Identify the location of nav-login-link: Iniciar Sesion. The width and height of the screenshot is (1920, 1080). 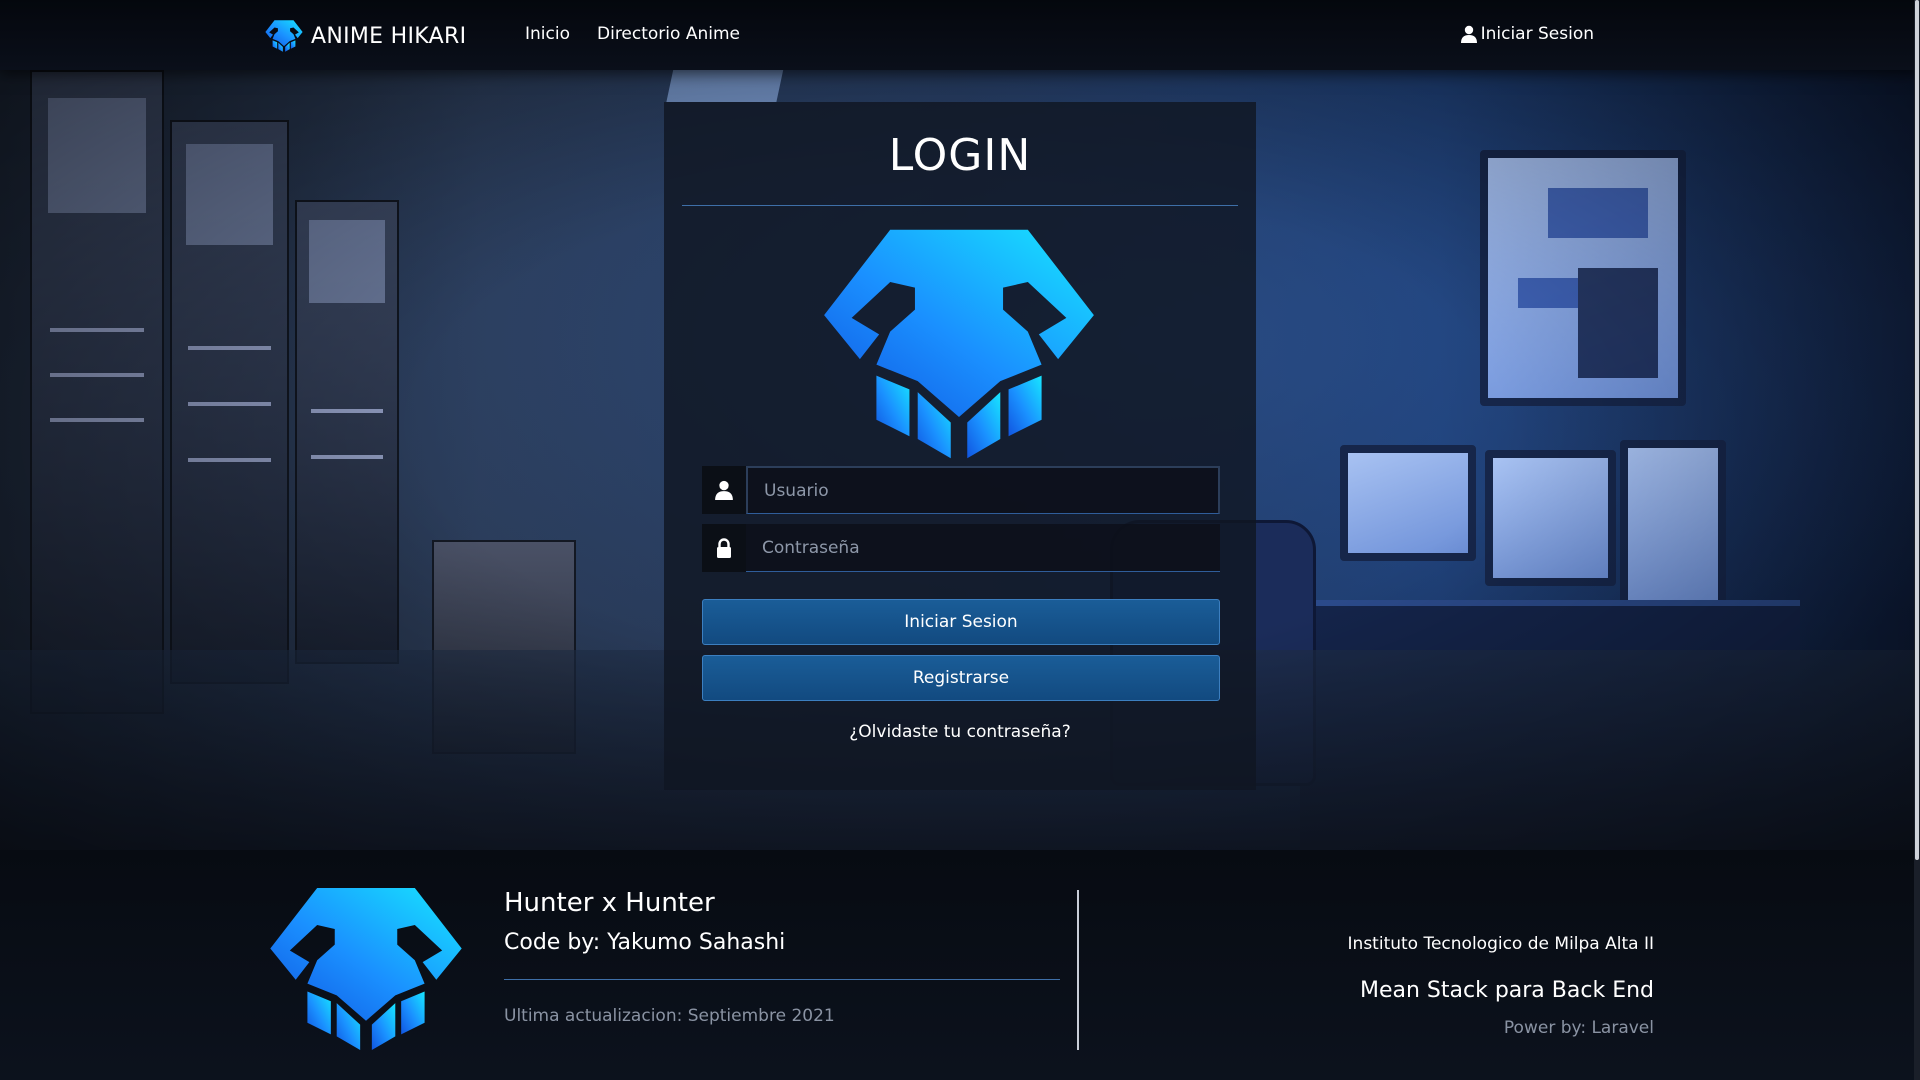
(1527, 34).